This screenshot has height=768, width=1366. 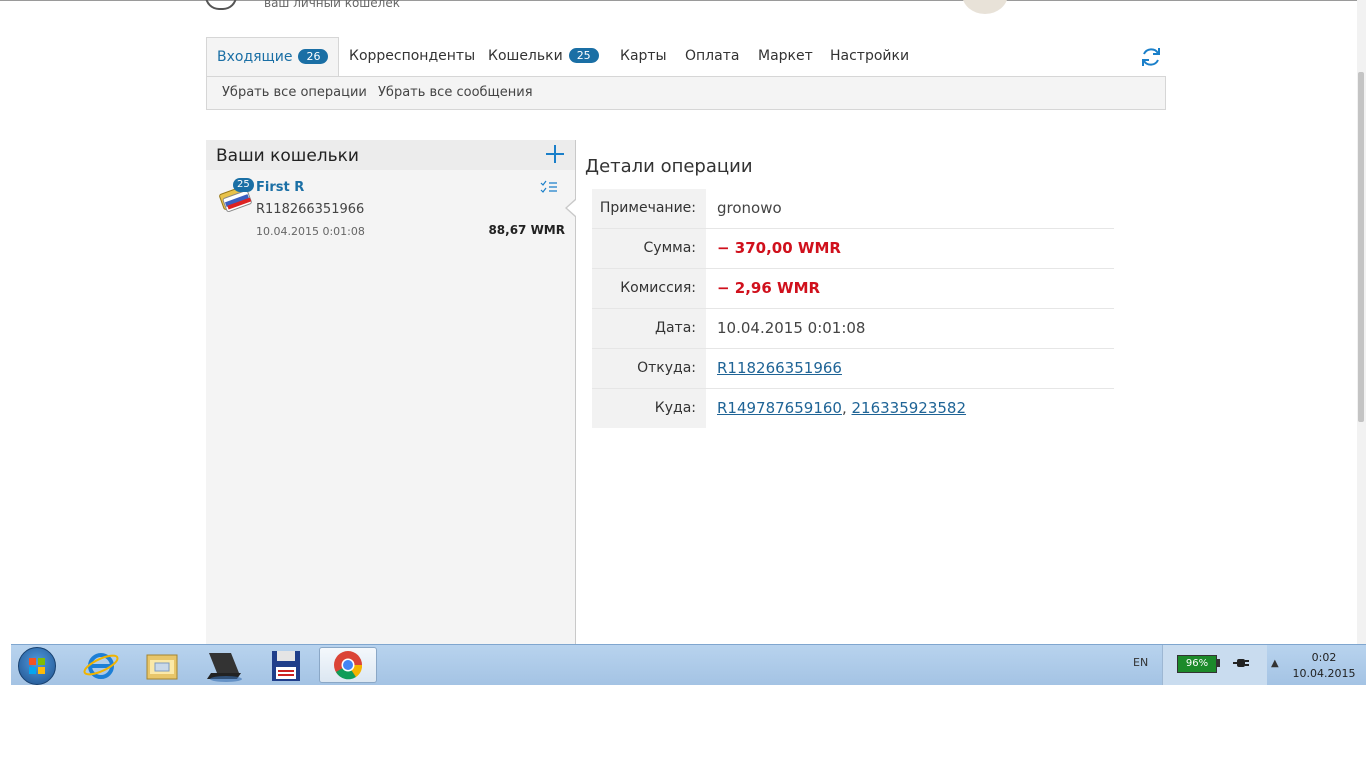 I want to click on battery-icon: 96%, so click(x=1197, y=664).